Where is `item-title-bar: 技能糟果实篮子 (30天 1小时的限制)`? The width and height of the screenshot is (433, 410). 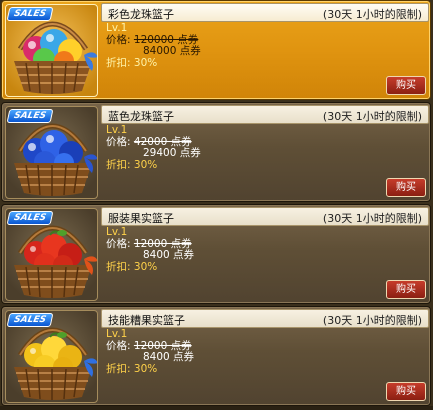 item-title-bar: 技能糟果实篮子 (30天 1小时的限制) is located at coordinates (265, 318).